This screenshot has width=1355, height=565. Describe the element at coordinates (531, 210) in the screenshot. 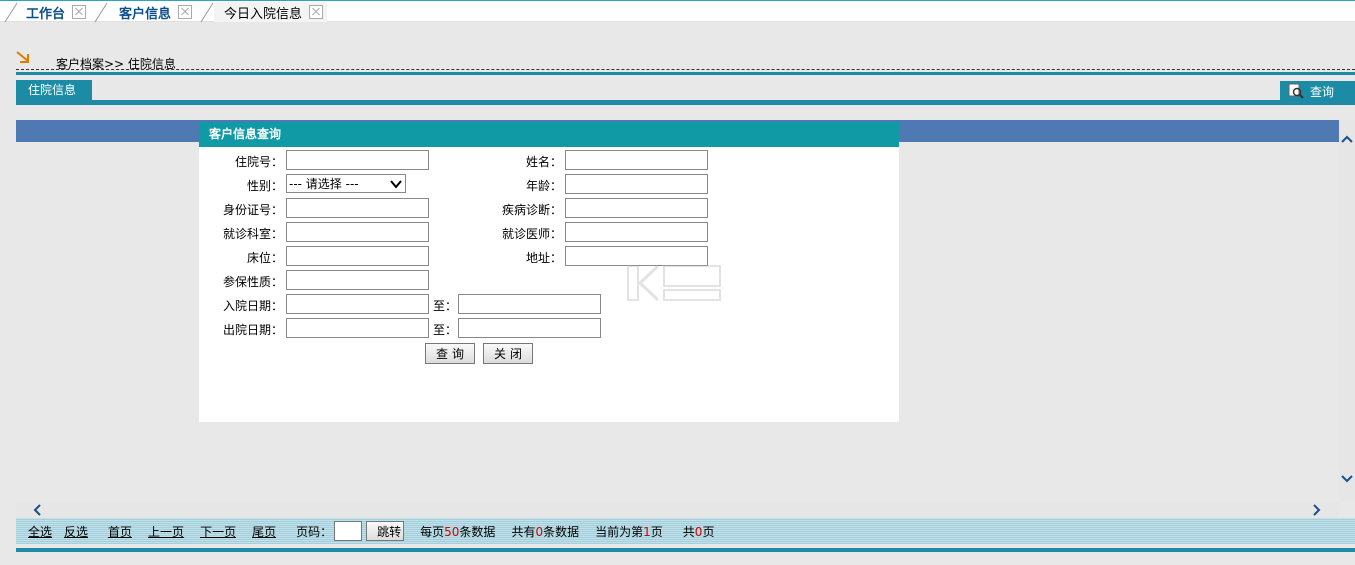

I see `diagnosis-label: 疾病诊断：` at that location.